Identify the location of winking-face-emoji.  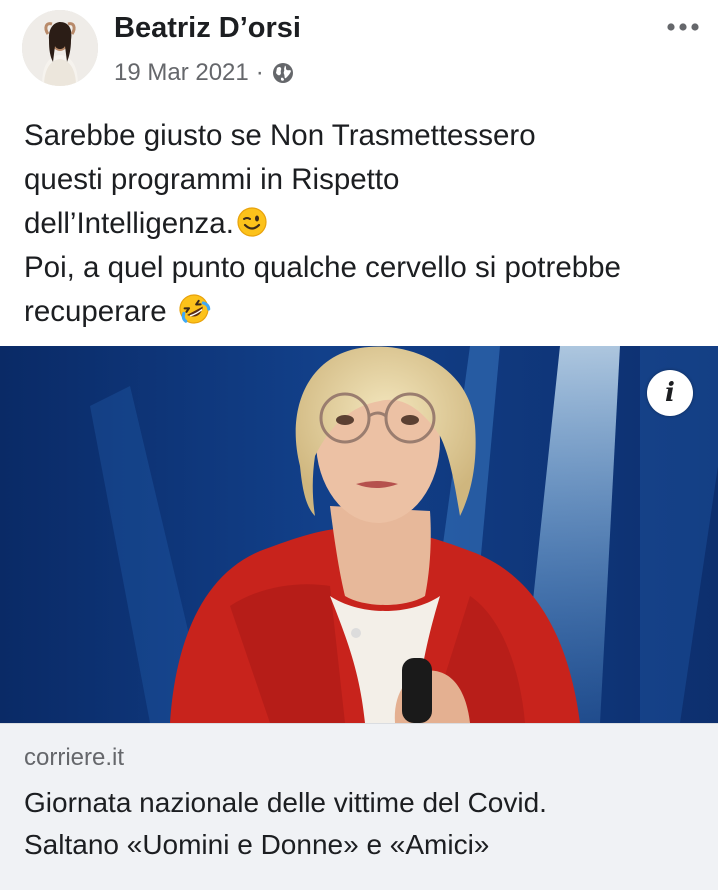
(252, 222).